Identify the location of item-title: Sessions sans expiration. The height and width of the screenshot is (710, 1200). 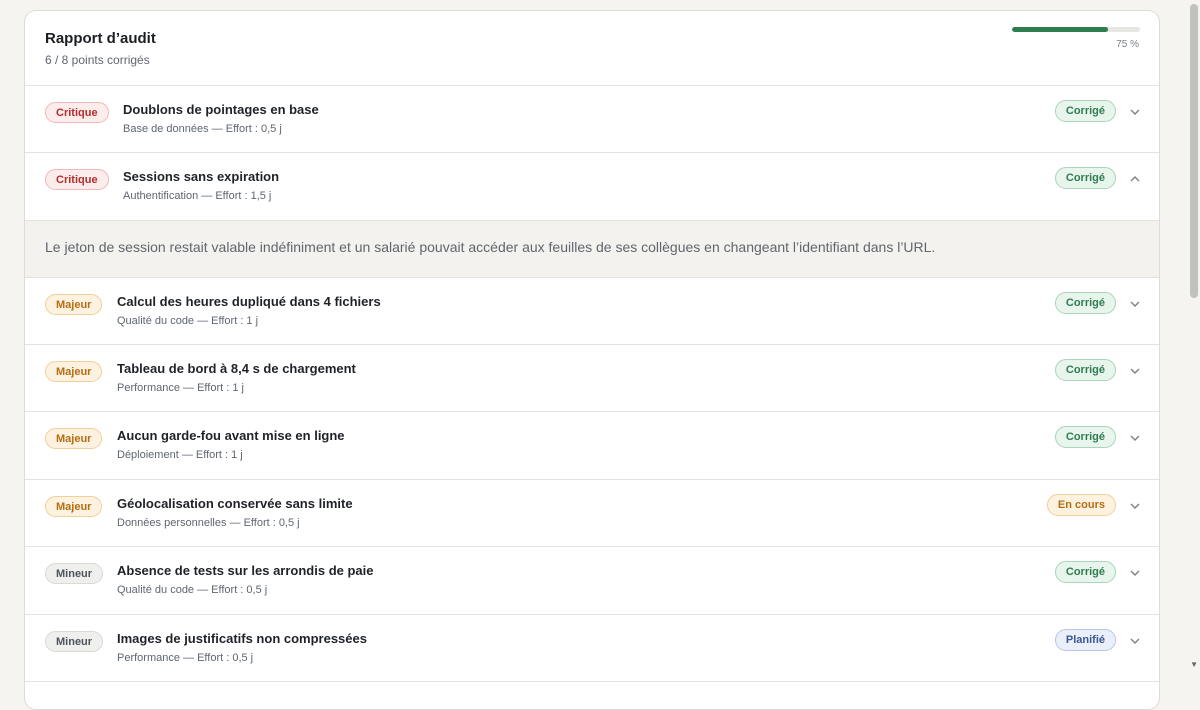
(201, 176).